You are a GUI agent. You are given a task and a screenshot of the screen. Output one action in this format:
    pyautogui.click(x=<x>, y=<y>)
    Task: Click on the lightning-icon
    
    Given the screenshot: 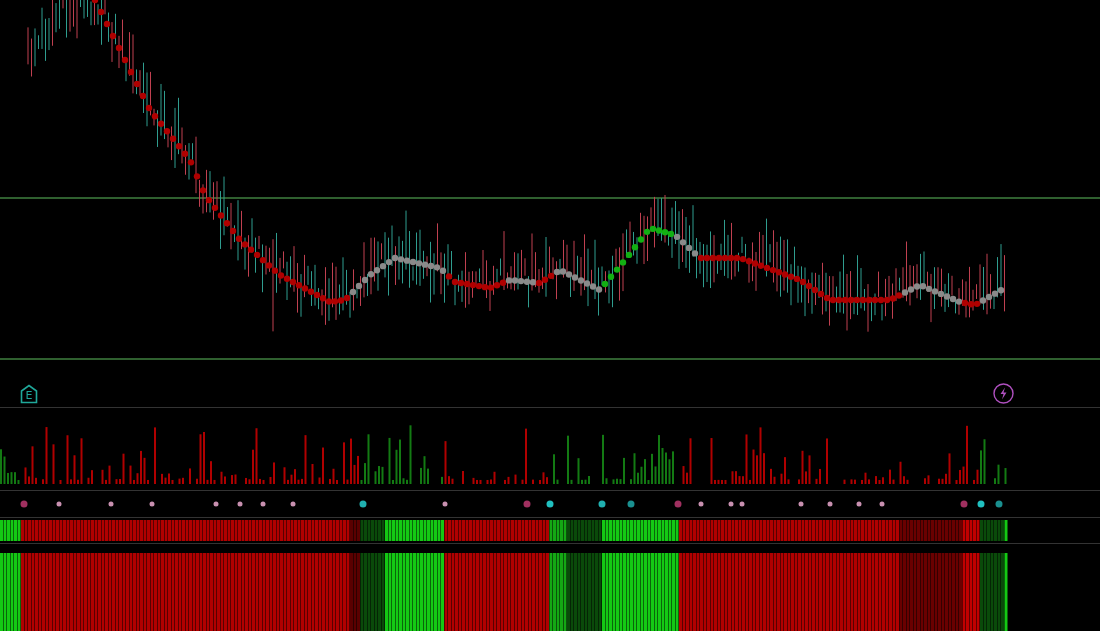 What is the action you would take?
    pyautogui.click(x=1003, y=393)
    